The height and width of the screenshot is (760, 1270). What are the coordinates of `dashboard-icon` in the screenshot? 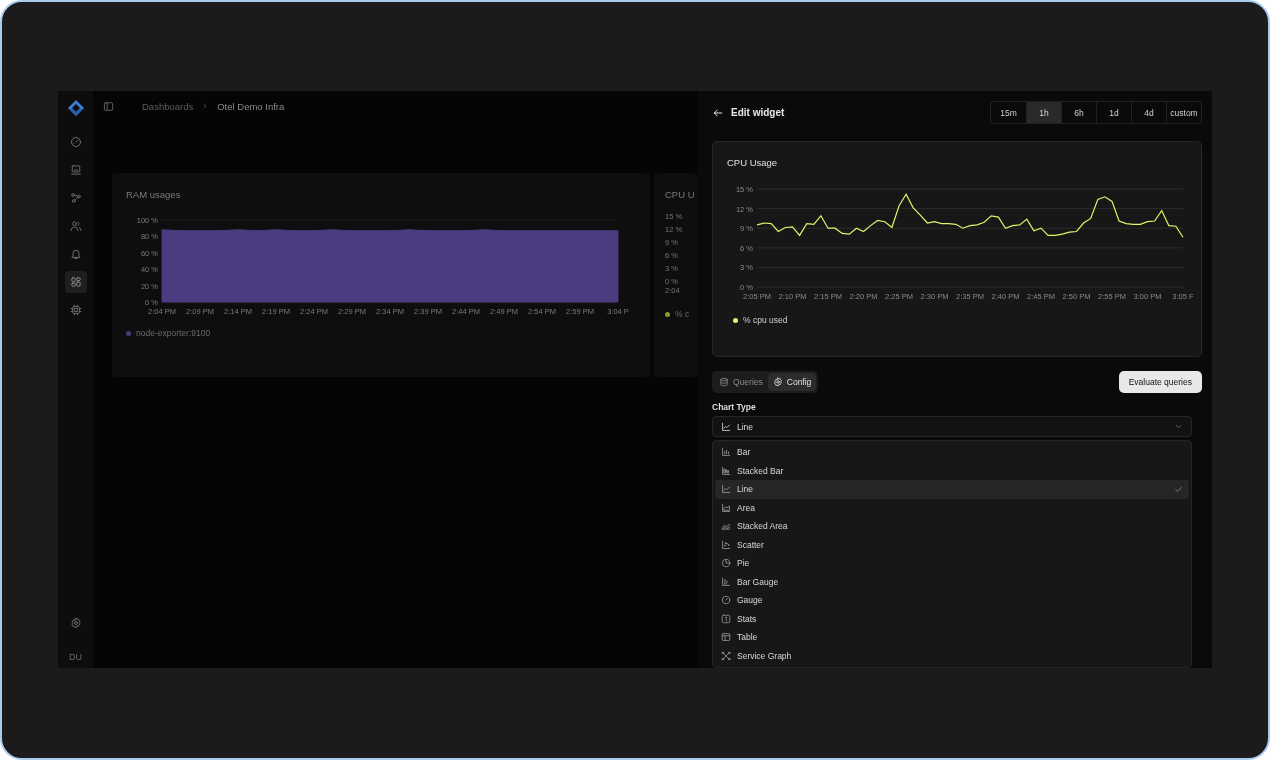 It's located at (75, 282).